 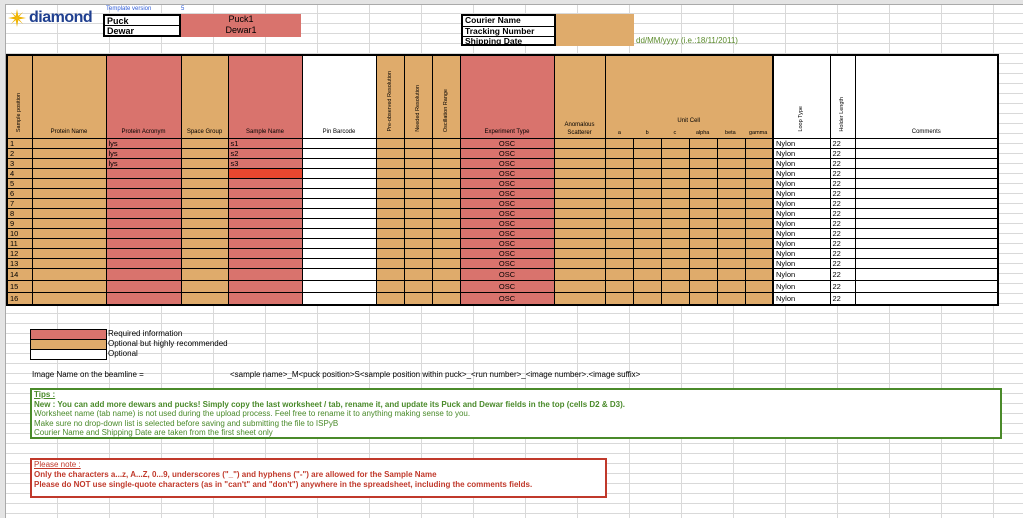 I want to click on cell-sample-position: 8, so click(x=19, y=213).